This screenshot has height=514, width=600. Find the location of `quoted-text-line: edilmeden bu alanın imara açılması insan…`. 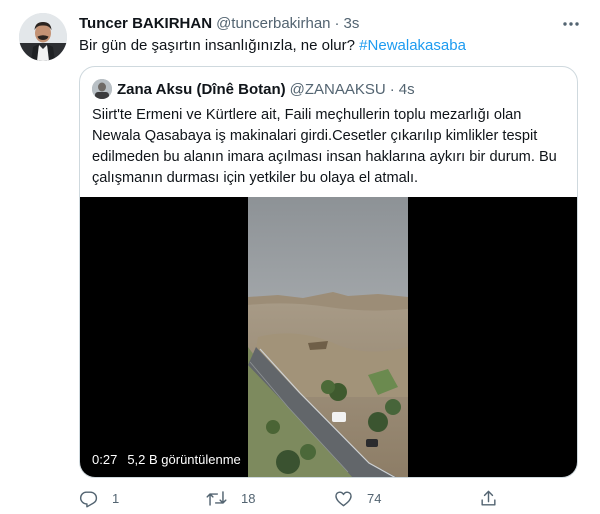

quoted-text-line: edilmeden bu alanın imara açılması insan… is located at coordinates (324, 157).